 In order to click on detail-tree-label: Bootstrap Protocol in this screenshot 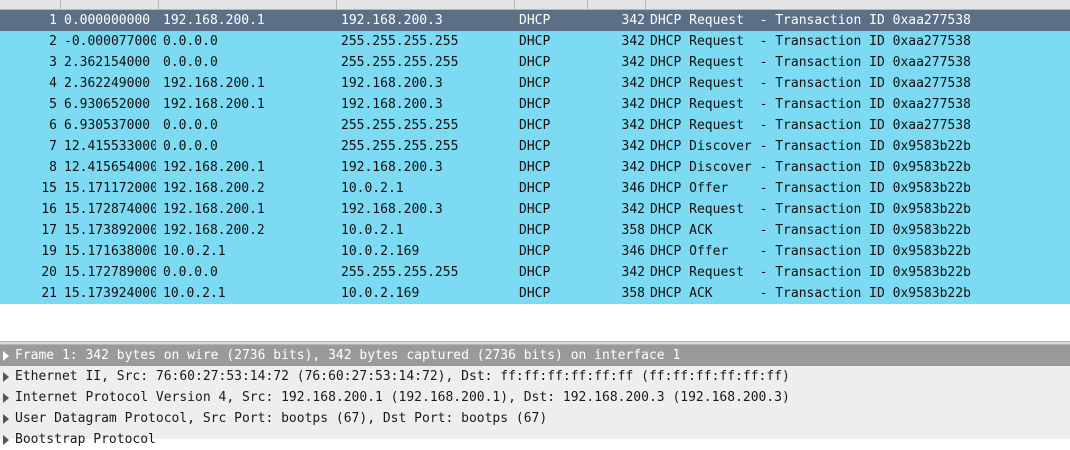, I will do `click(85, 439)`.